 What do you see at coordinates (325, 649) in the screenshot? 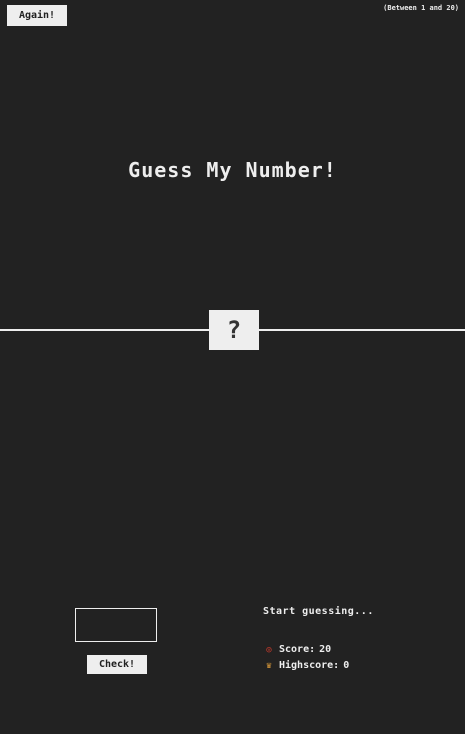
I see `score-value: 20` at bounding box center [325, 649].